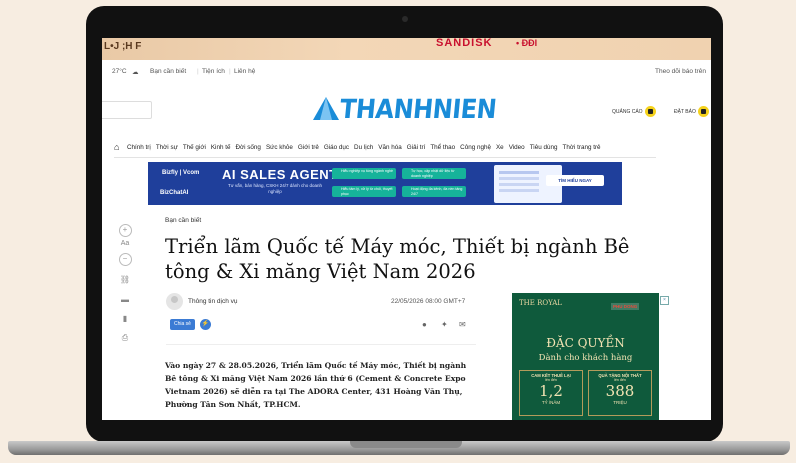 Image resolution: width=796 pixels, height=463 pixels. What do you see at coordinates (703, 111) in the screenshot?
I see `newspaper-icon` at bounding box center [703, 111].